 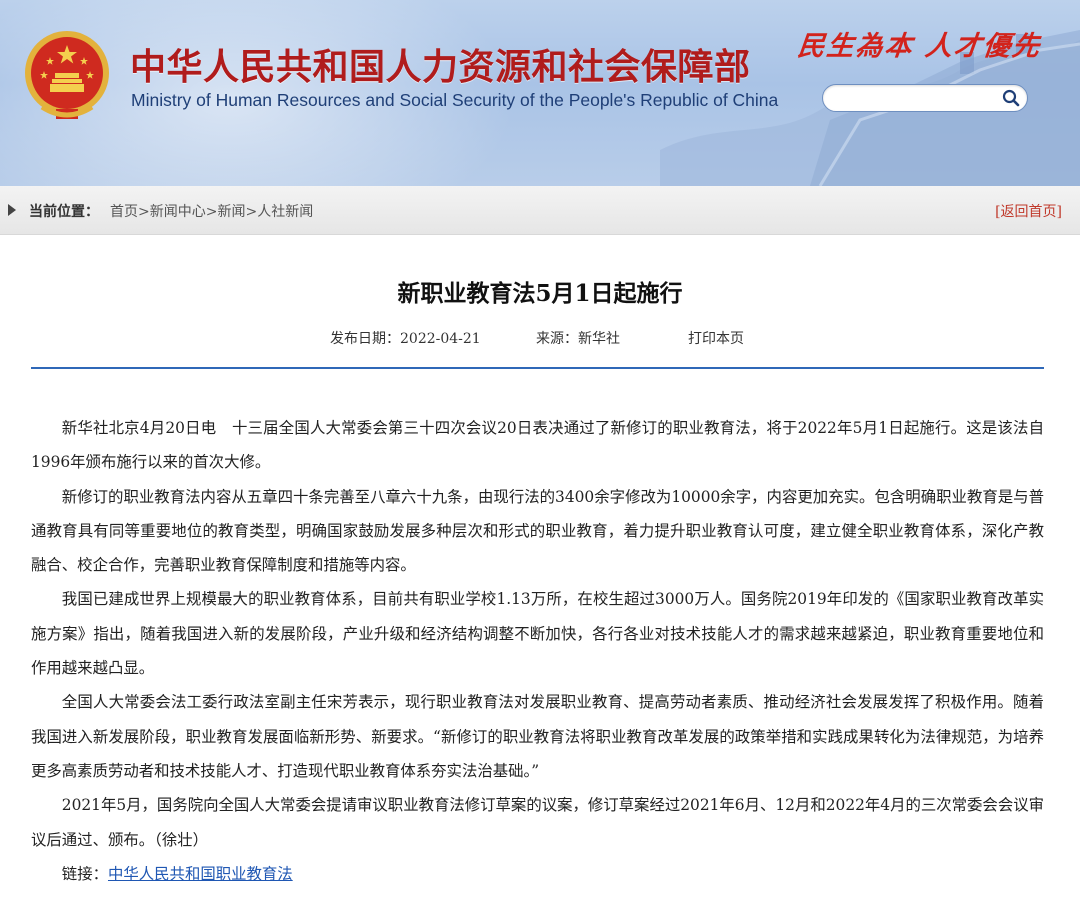 What do you see at coordinates (537, 368) in the screenshot?
I see `title-divider` at bounding box center [537, 368].